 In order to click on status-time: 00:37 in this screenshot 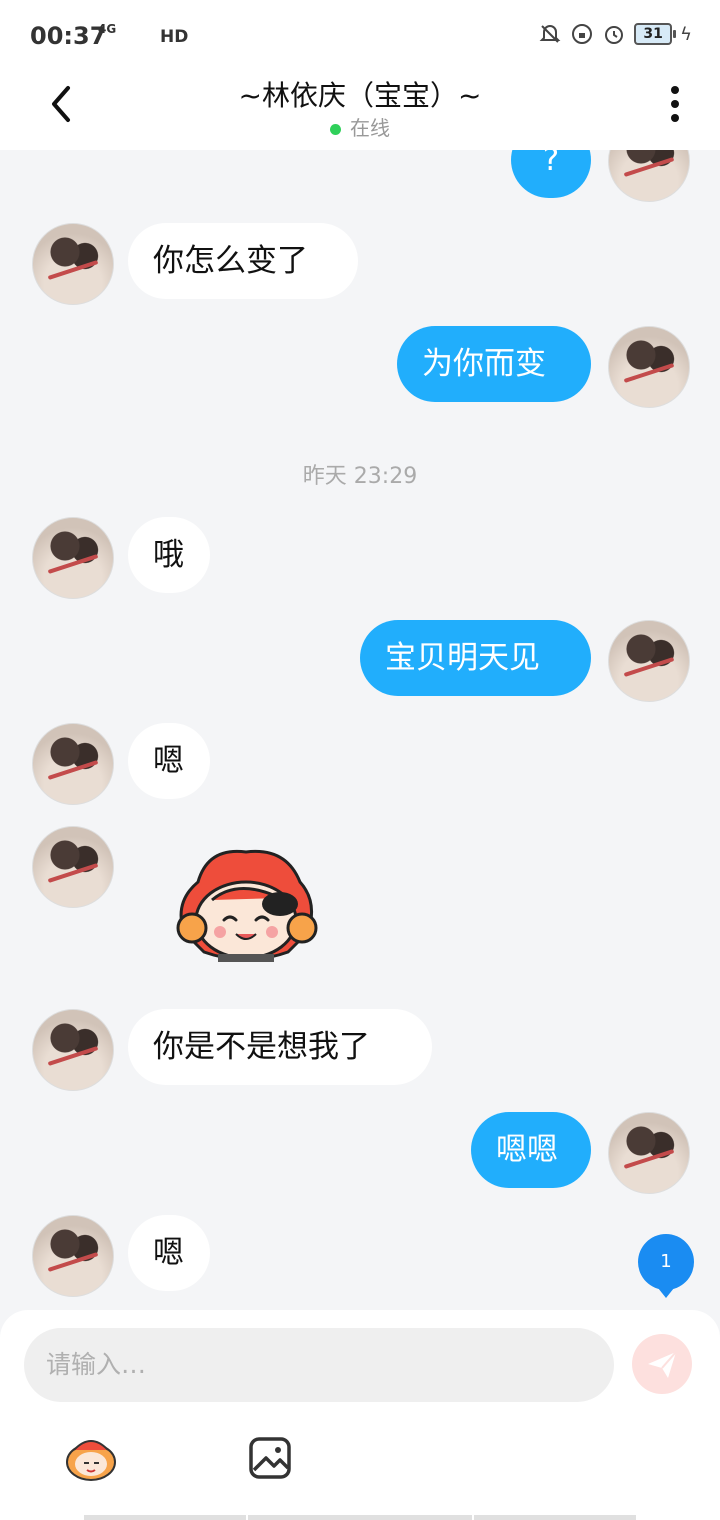, I will do `click(68, 36)`.